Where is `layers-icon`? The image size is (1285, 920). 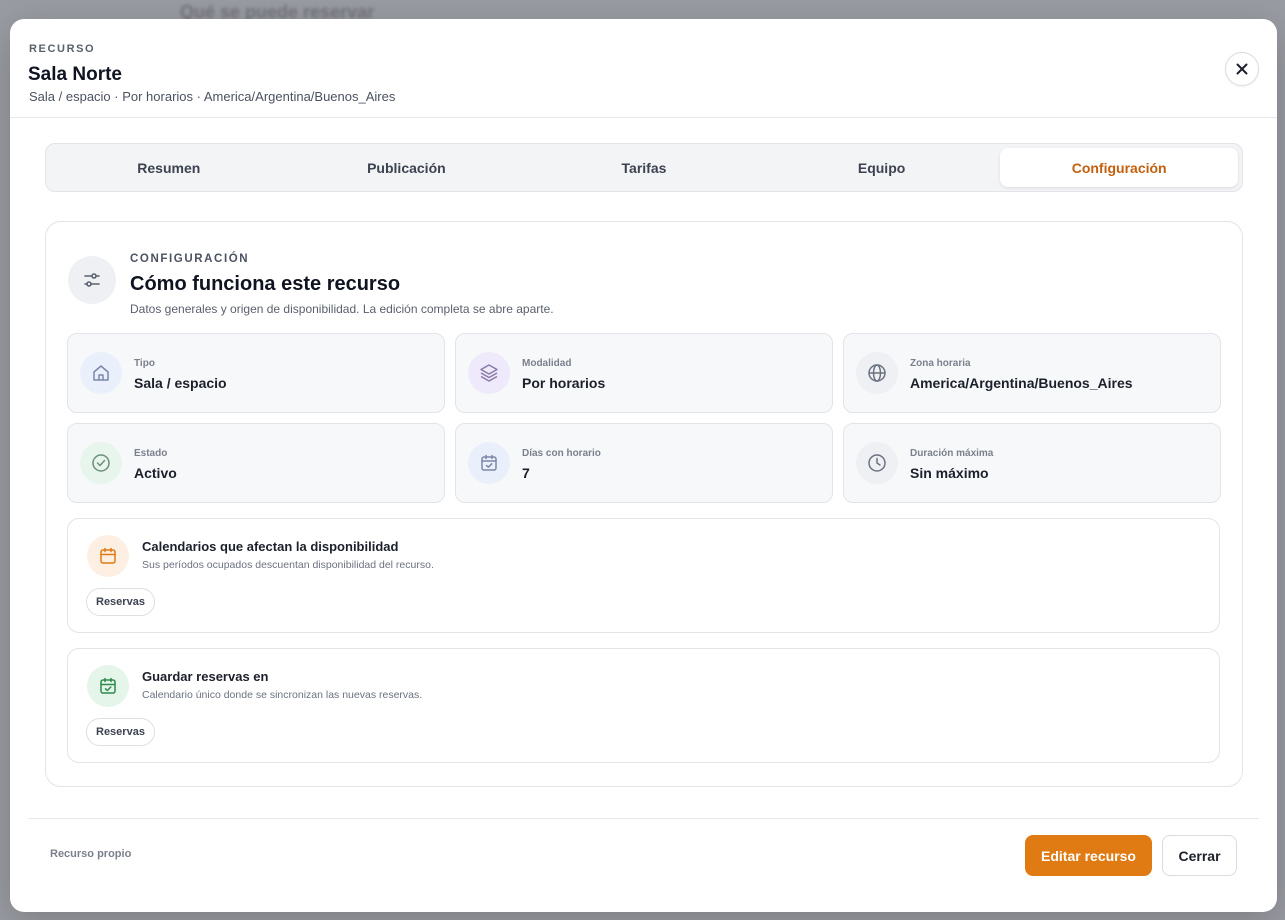 layers-icon is located at coordinates (489, 373).